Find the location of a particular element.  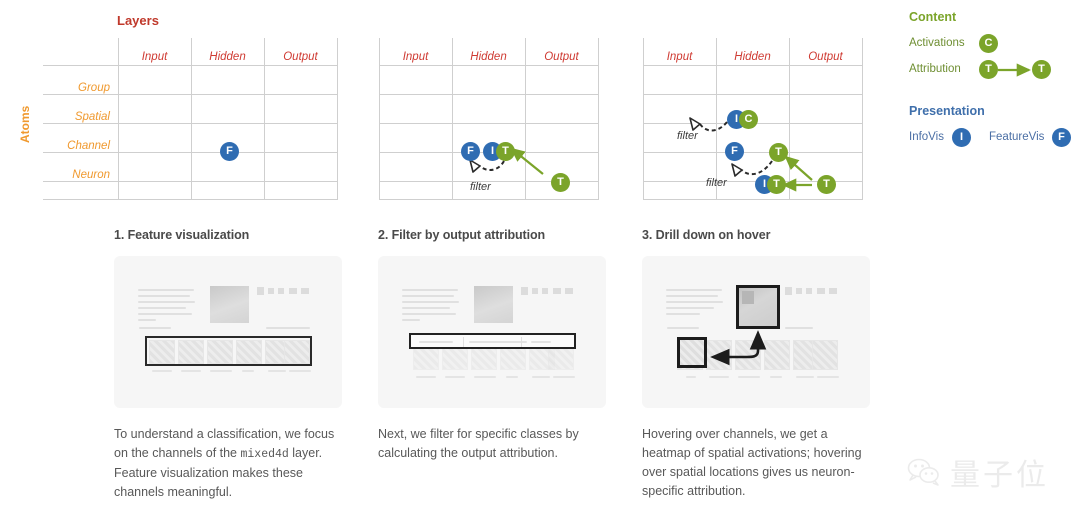

row-header-spatial: Spatial is located at coordinates (92, 117).